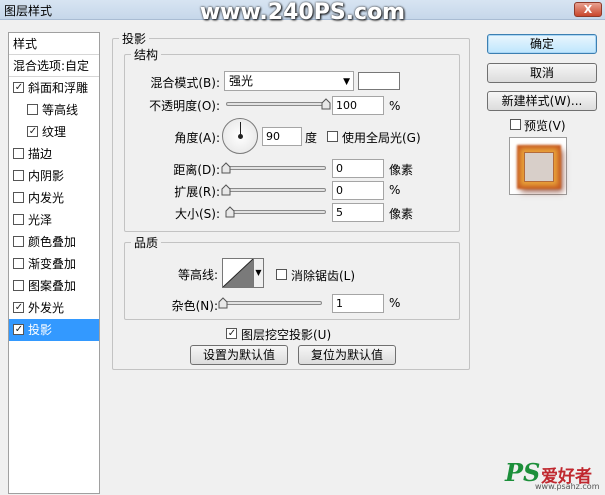 The width and height of the screenshot is (605, 495). What do you see at coordinates (542, 44) in the screenshot?
I see `ok-button: 确定` at bounding box center [542, 44].